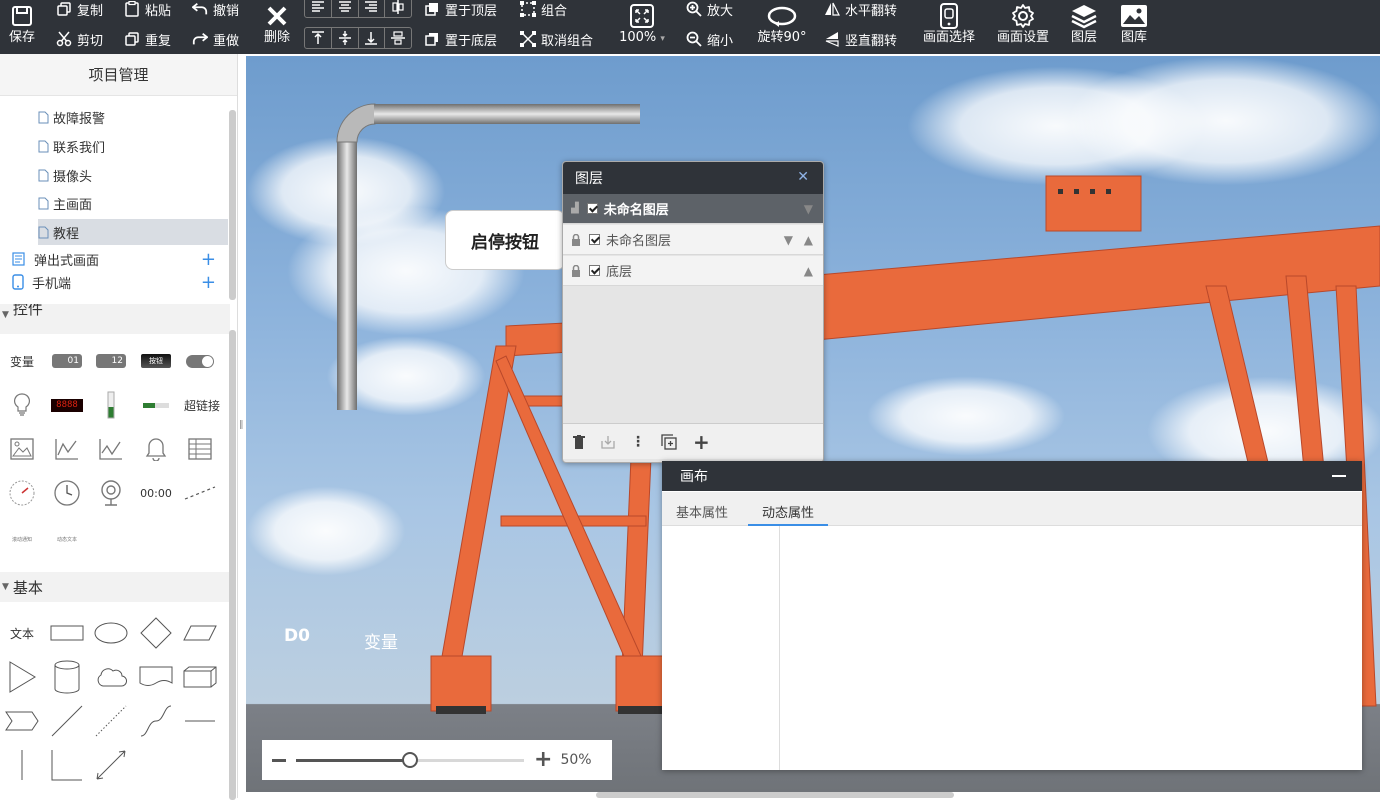 This screenshot has width=1380, height=800. What do you see at coordinates (67, 765) in the screenshot?
I see `shape-elbow-line` at bounding box center [67, 765].